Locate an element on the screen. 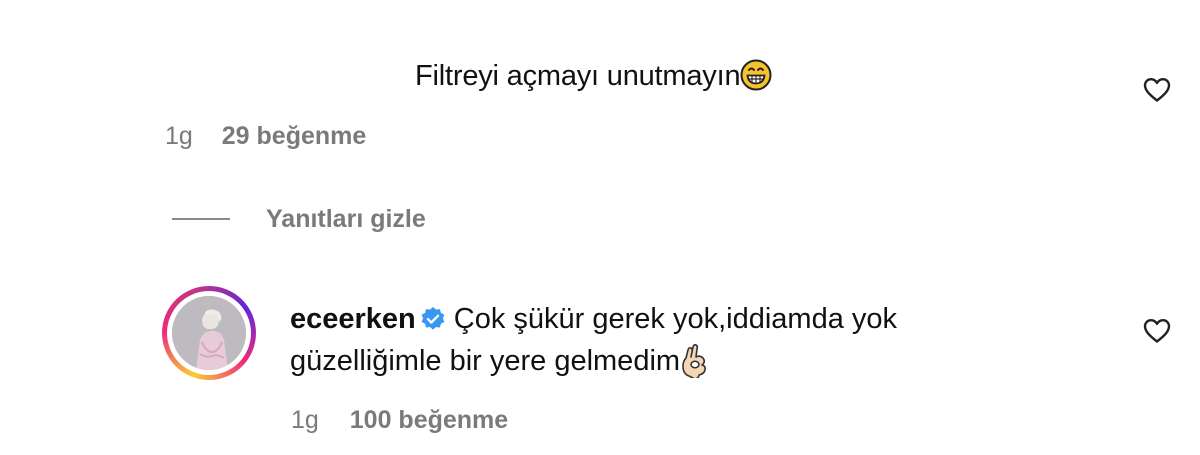 The image size is (1200, 455). verified-badge-icon is located at coordinates (433, 316).